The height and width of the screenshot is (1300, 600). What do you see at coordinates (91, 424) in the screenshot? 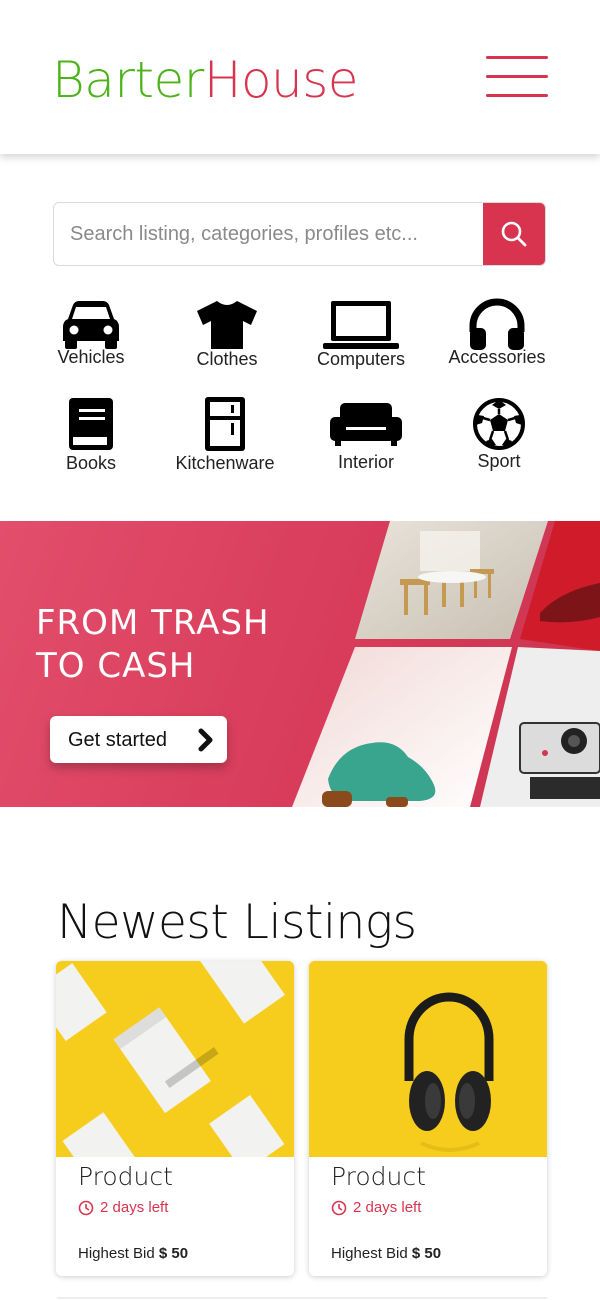
I see `book-icon` at bounding box center [91, 424].